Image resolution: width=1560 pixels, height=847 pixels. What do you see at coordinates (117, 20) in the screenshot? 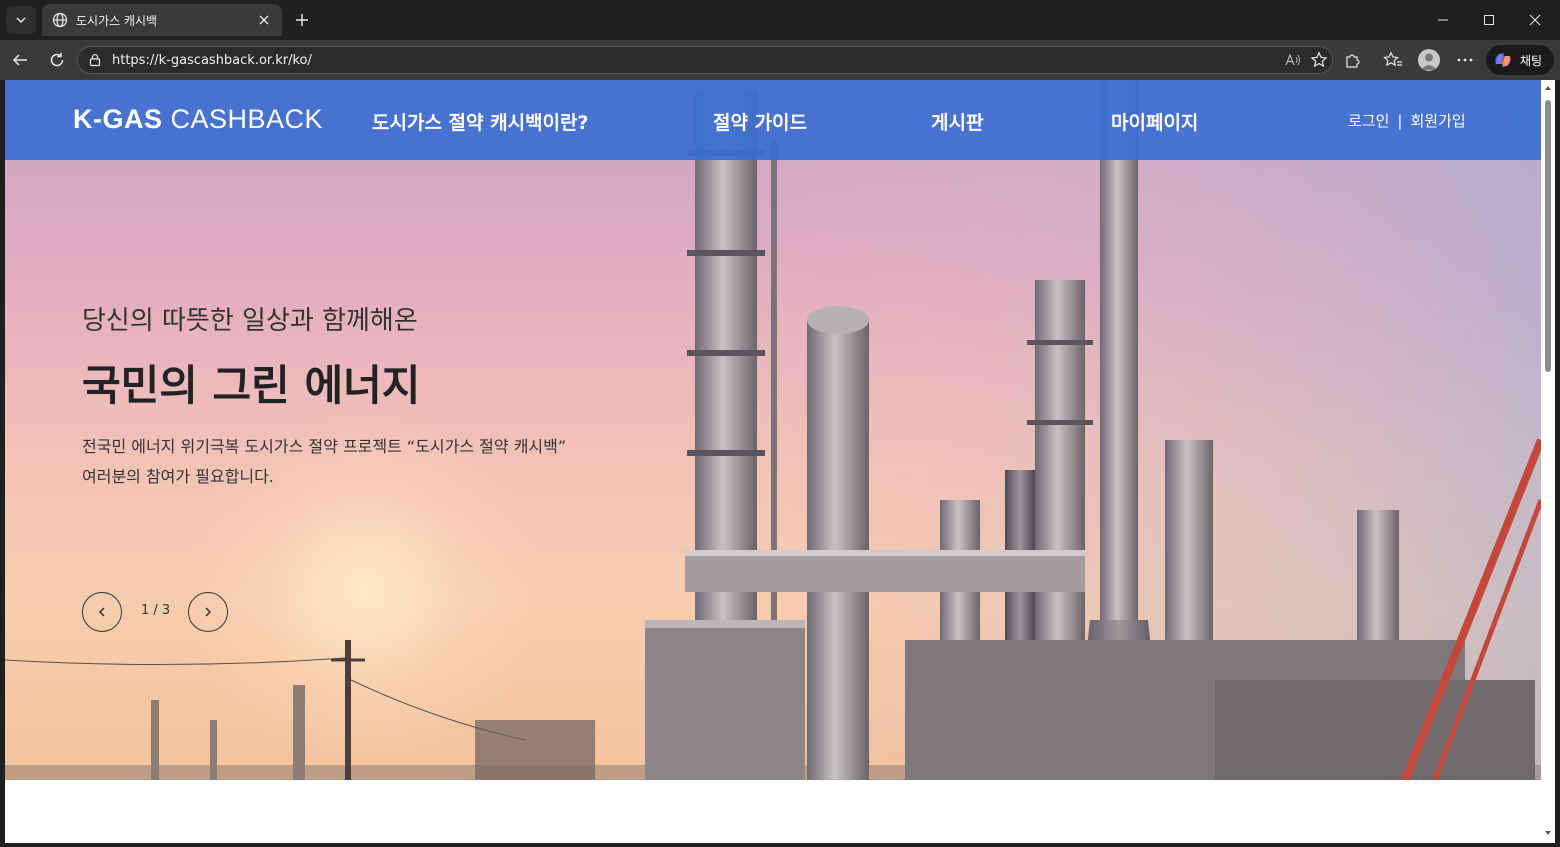
I see `tab-title: 도시가스 캐시백` at bounding box center [117, 20].